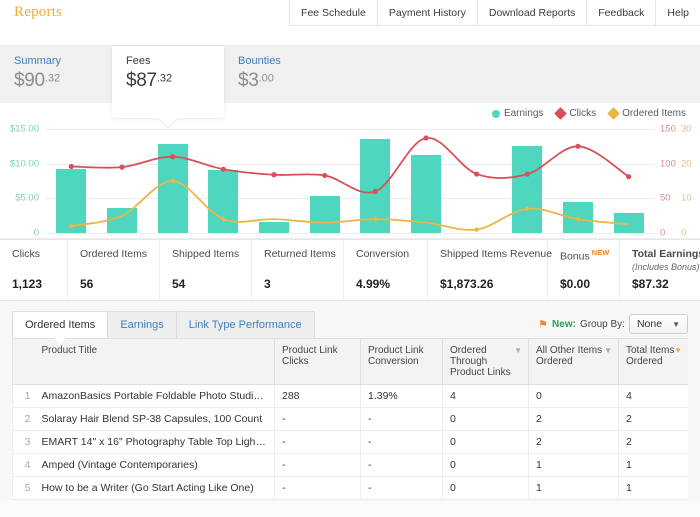  I want to click on new-badge: NEW, so click(600, 252).